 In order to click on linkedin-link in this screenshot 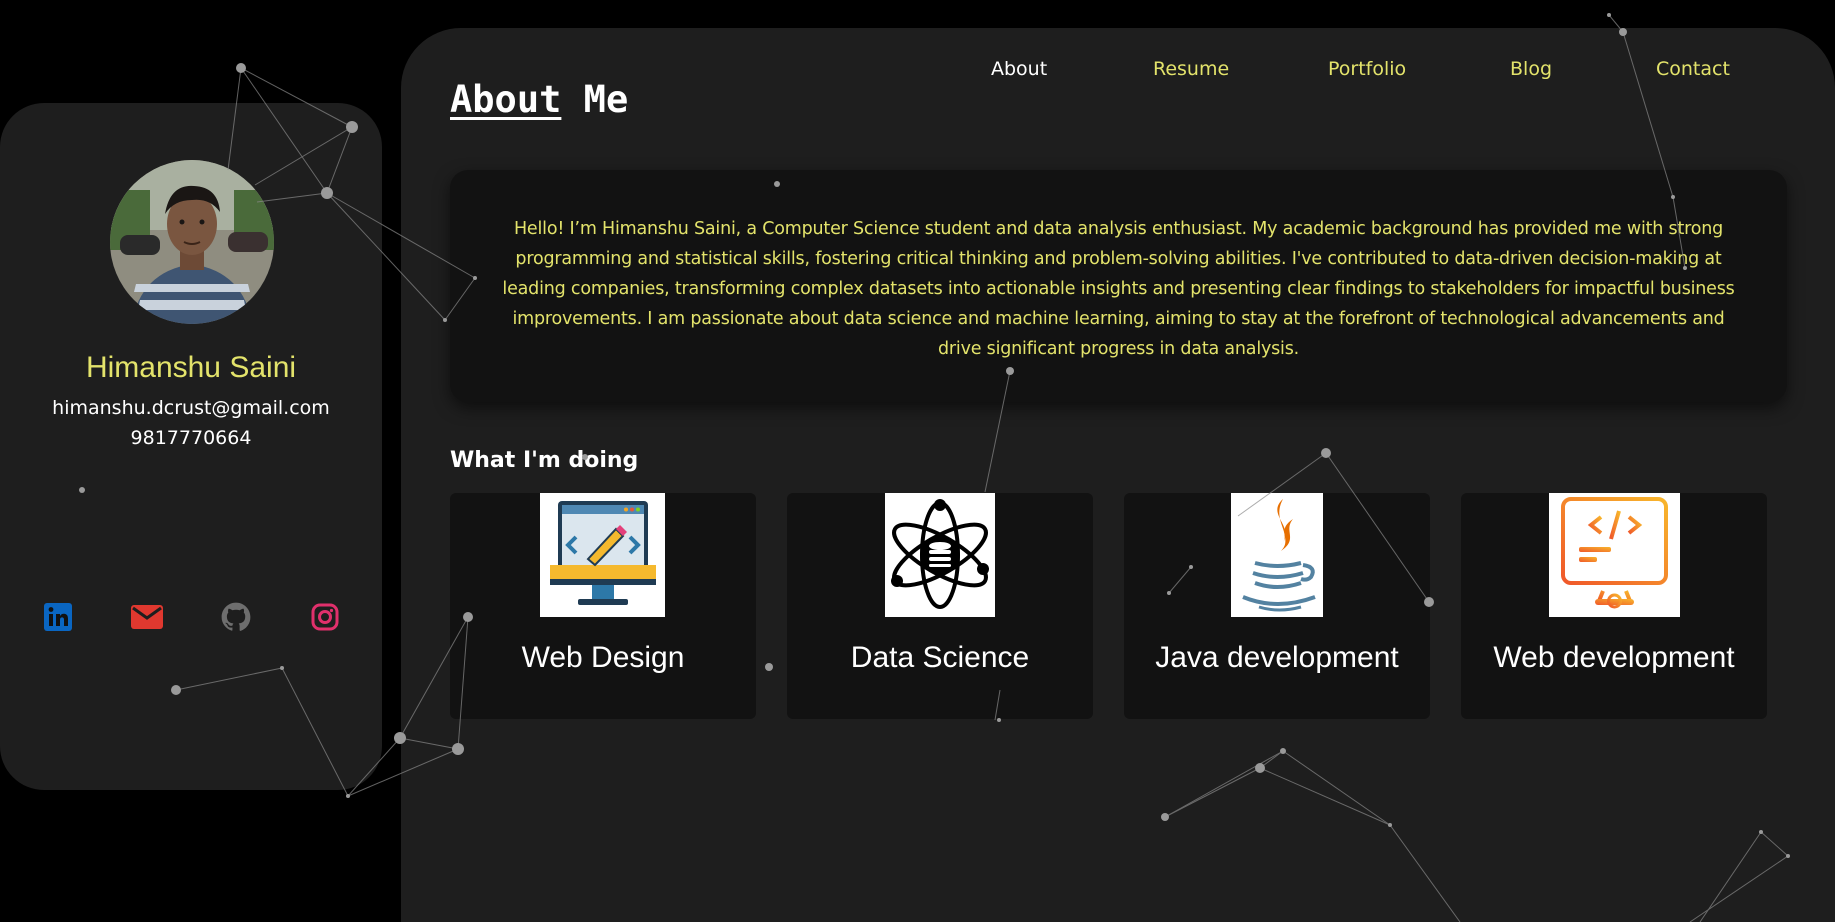, I will do `click(58, 617)`.